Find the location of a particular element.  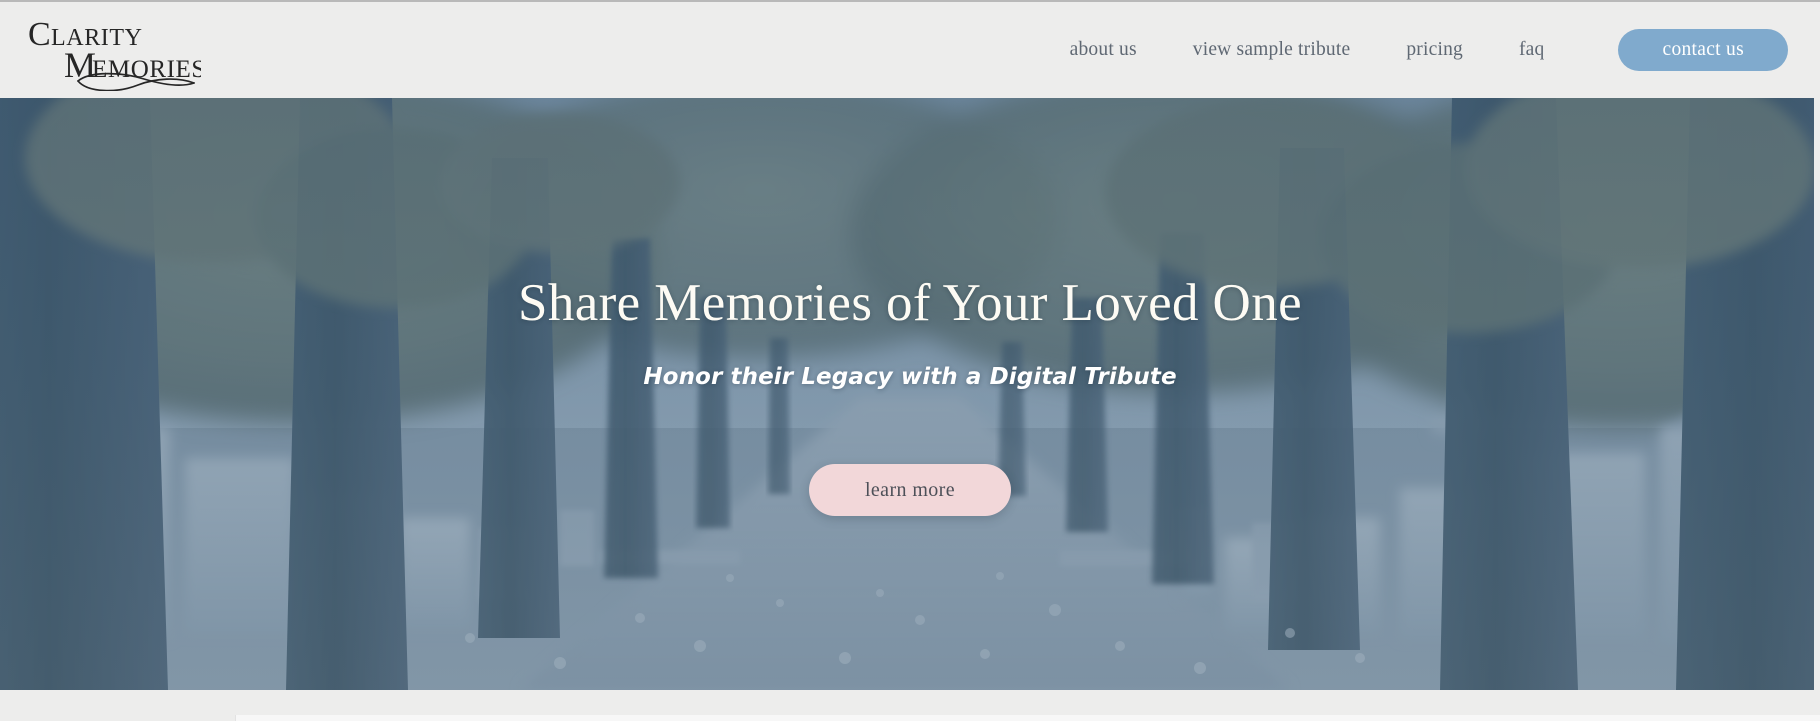

below-hero-section is located at coordinates (910, 705).